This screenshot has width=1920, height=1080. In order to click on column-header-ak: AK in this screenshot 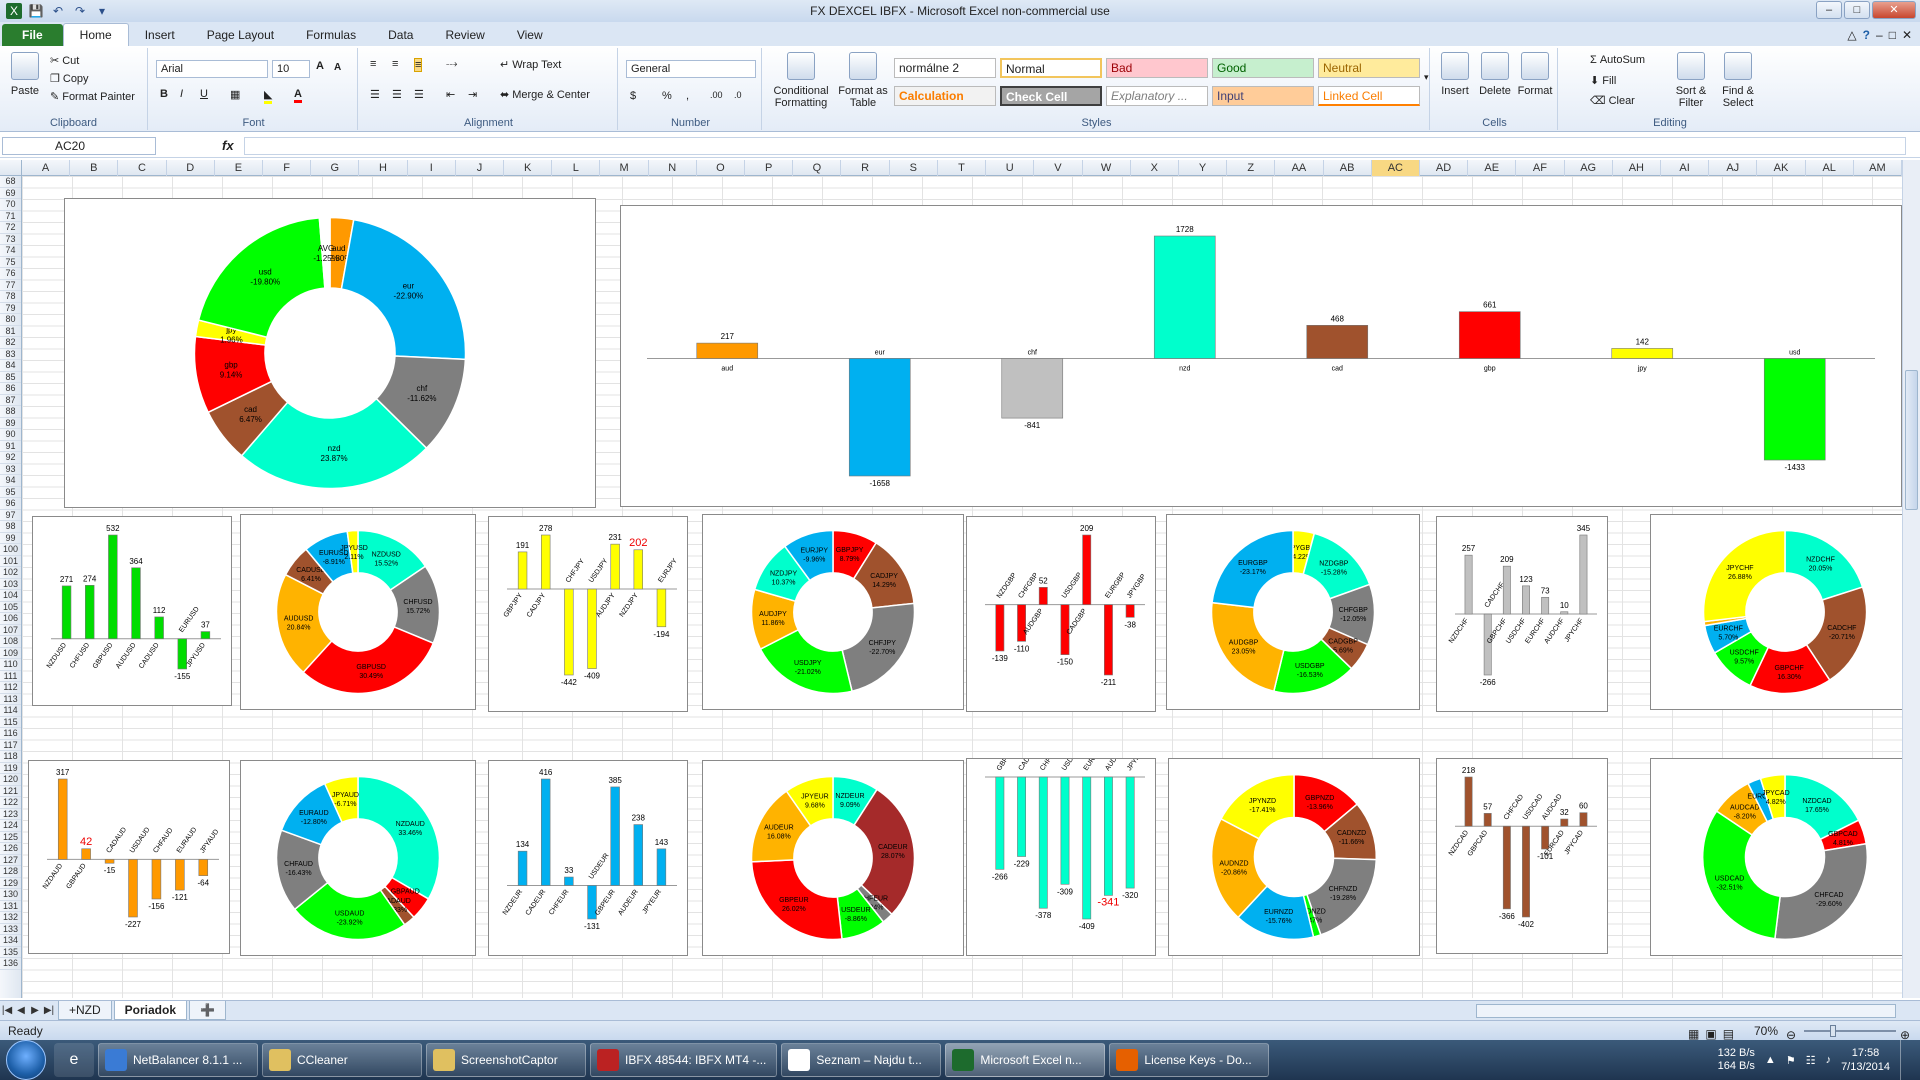, I will do `click(1781, 168)`.